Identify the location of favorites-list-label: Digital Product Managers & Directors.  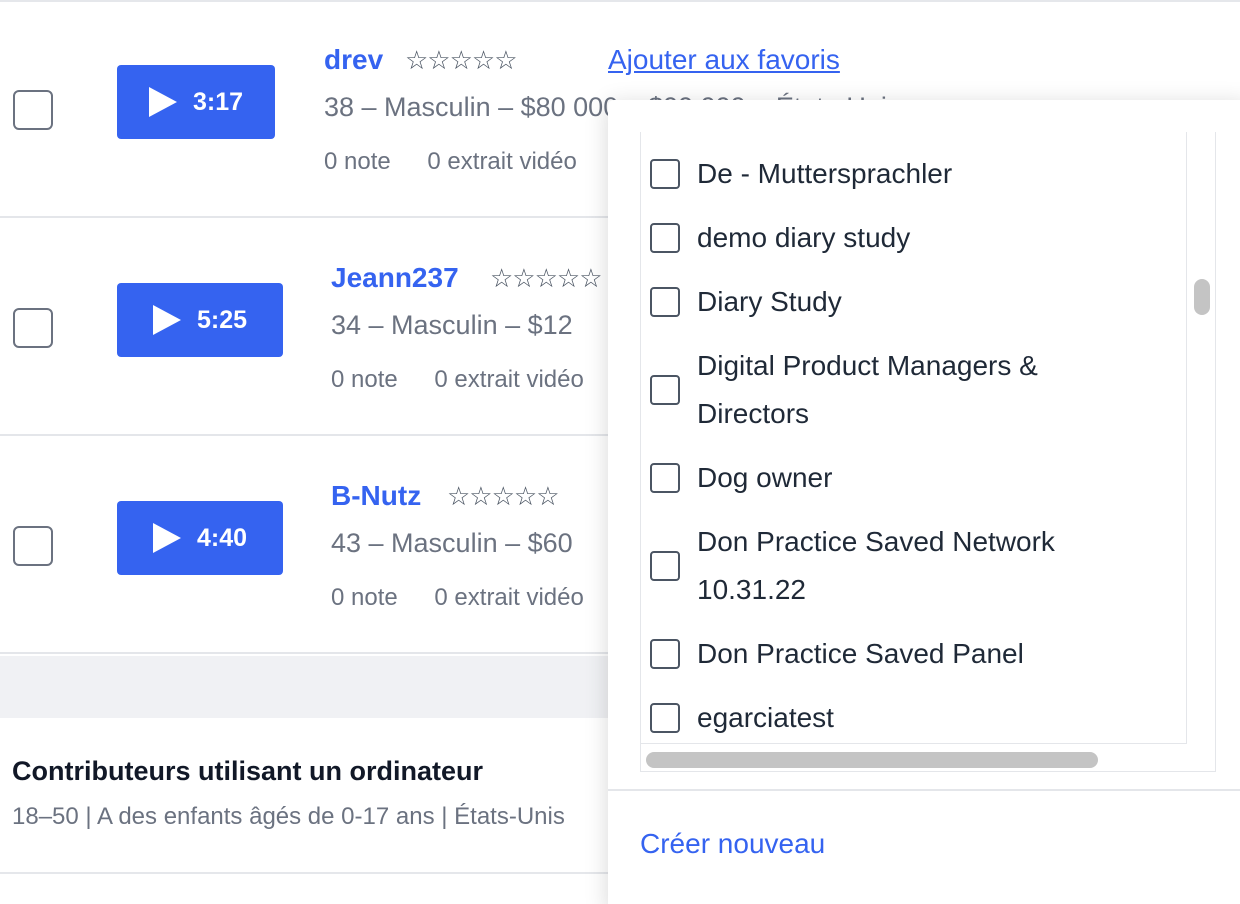
(867, 389).